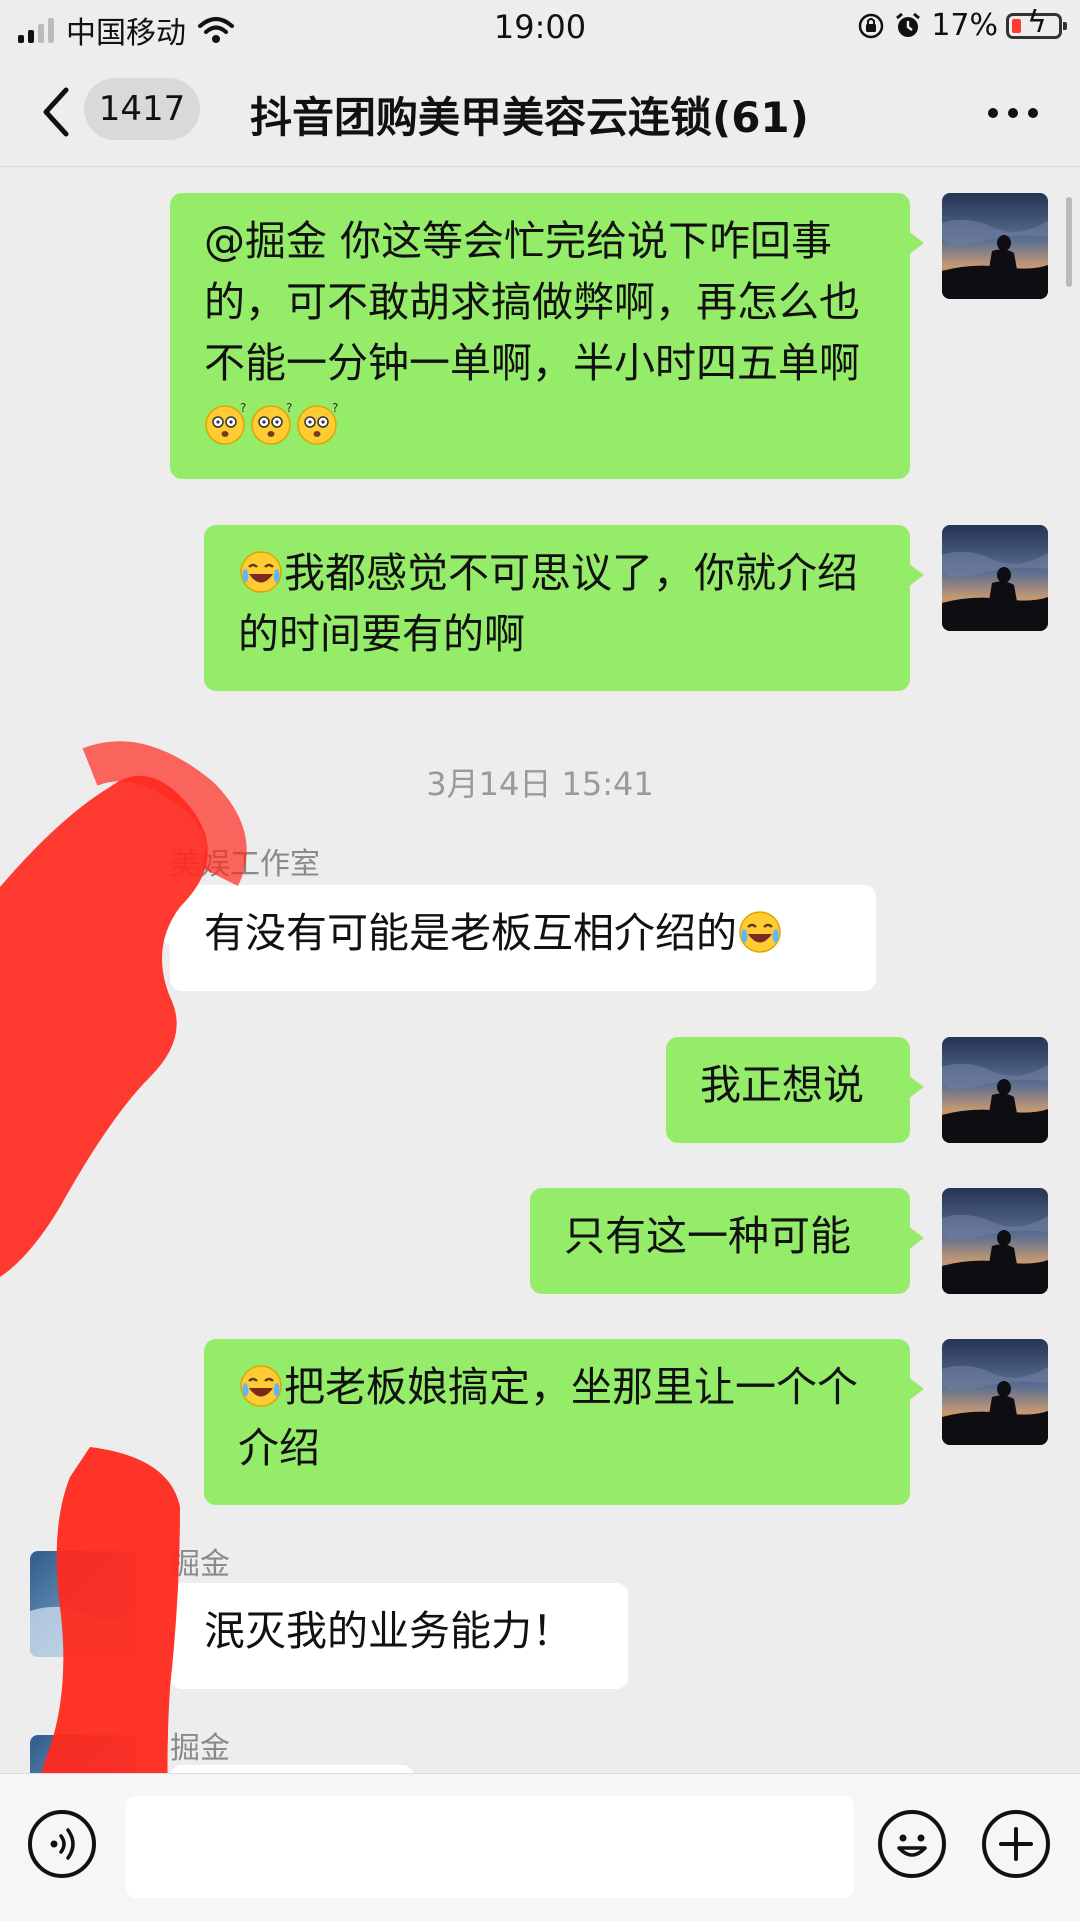 The height and width of the screenshot is (1921, 1080). Describe the element at coordinates (782, 1085) in the screenshot. I see `message-text: 我正想说` at that location.